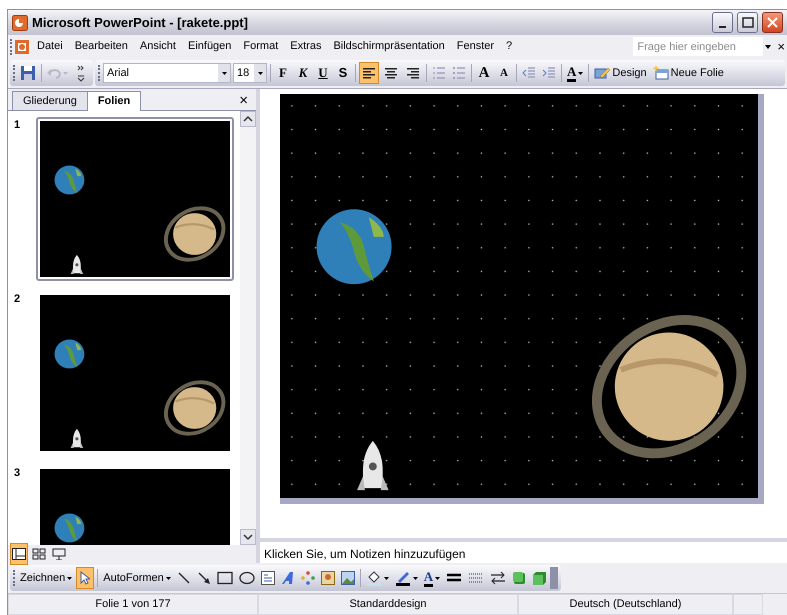 This screenshot has width=787, height=615. I want to click on grow-font-button: A, so click(484, 73).